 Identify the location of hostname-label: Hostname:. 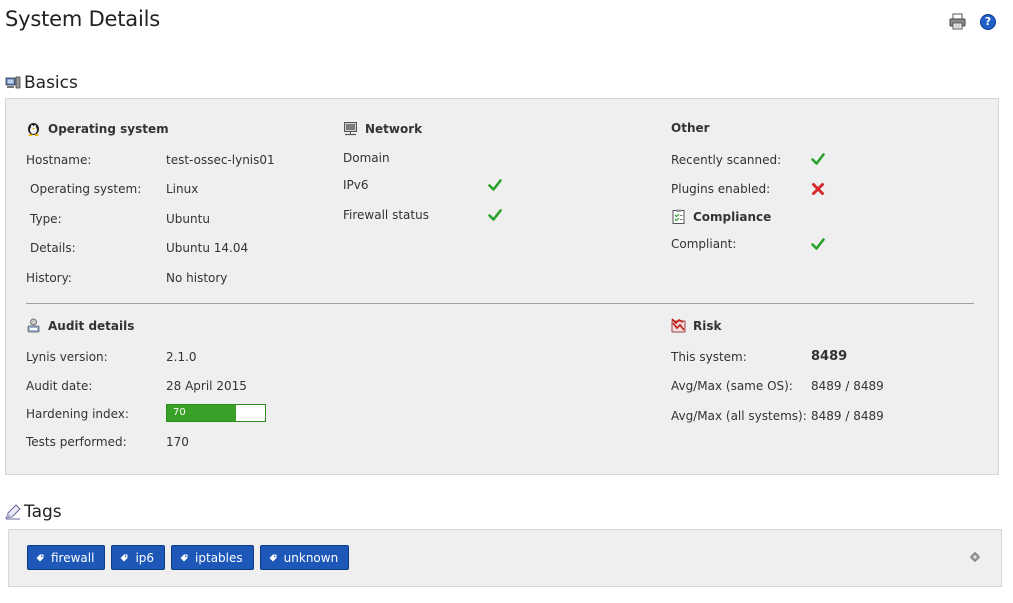
(59, 160).